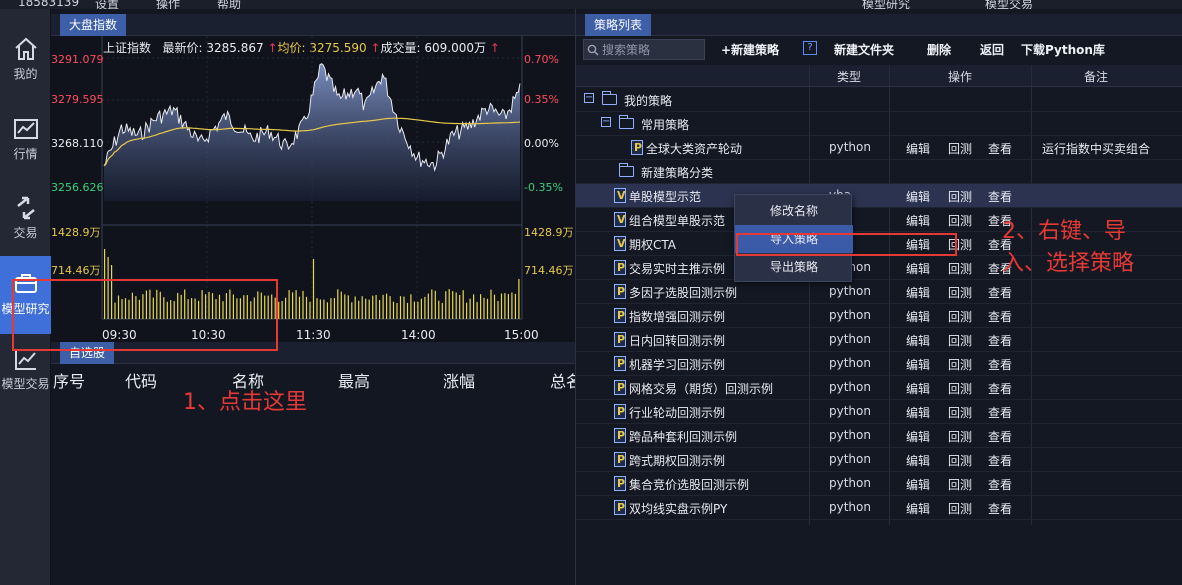 This screenshot has height=585, width=1182. Describe the element at coordinates (549, 270) in the screenshot. I see `volume-tick: 714.46万` at that location.